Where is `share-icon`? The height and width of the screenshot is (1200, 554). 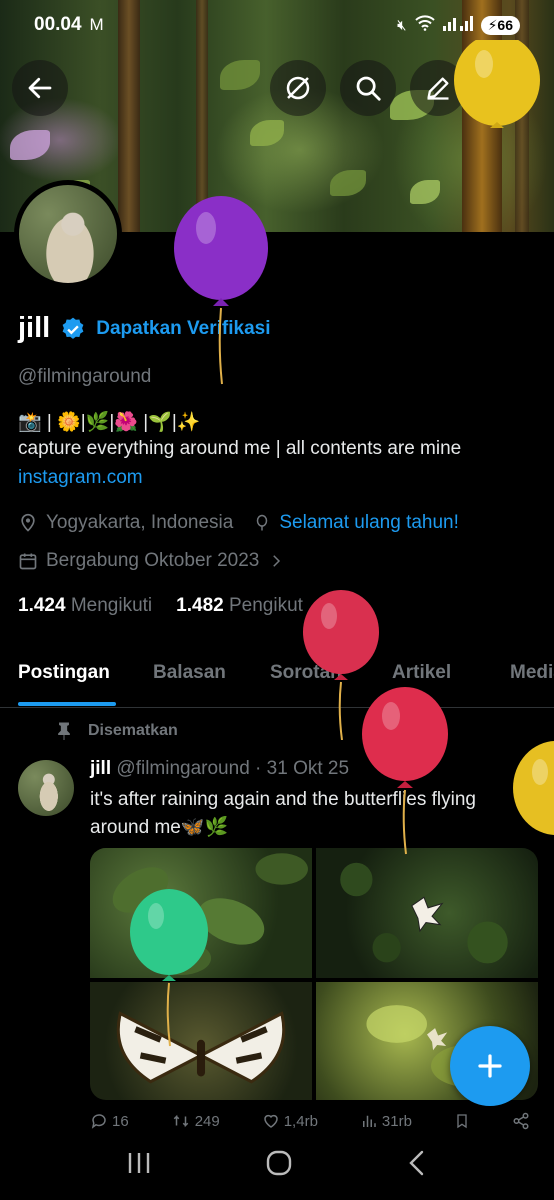
share-icon is located at coordinates (521, 1121).